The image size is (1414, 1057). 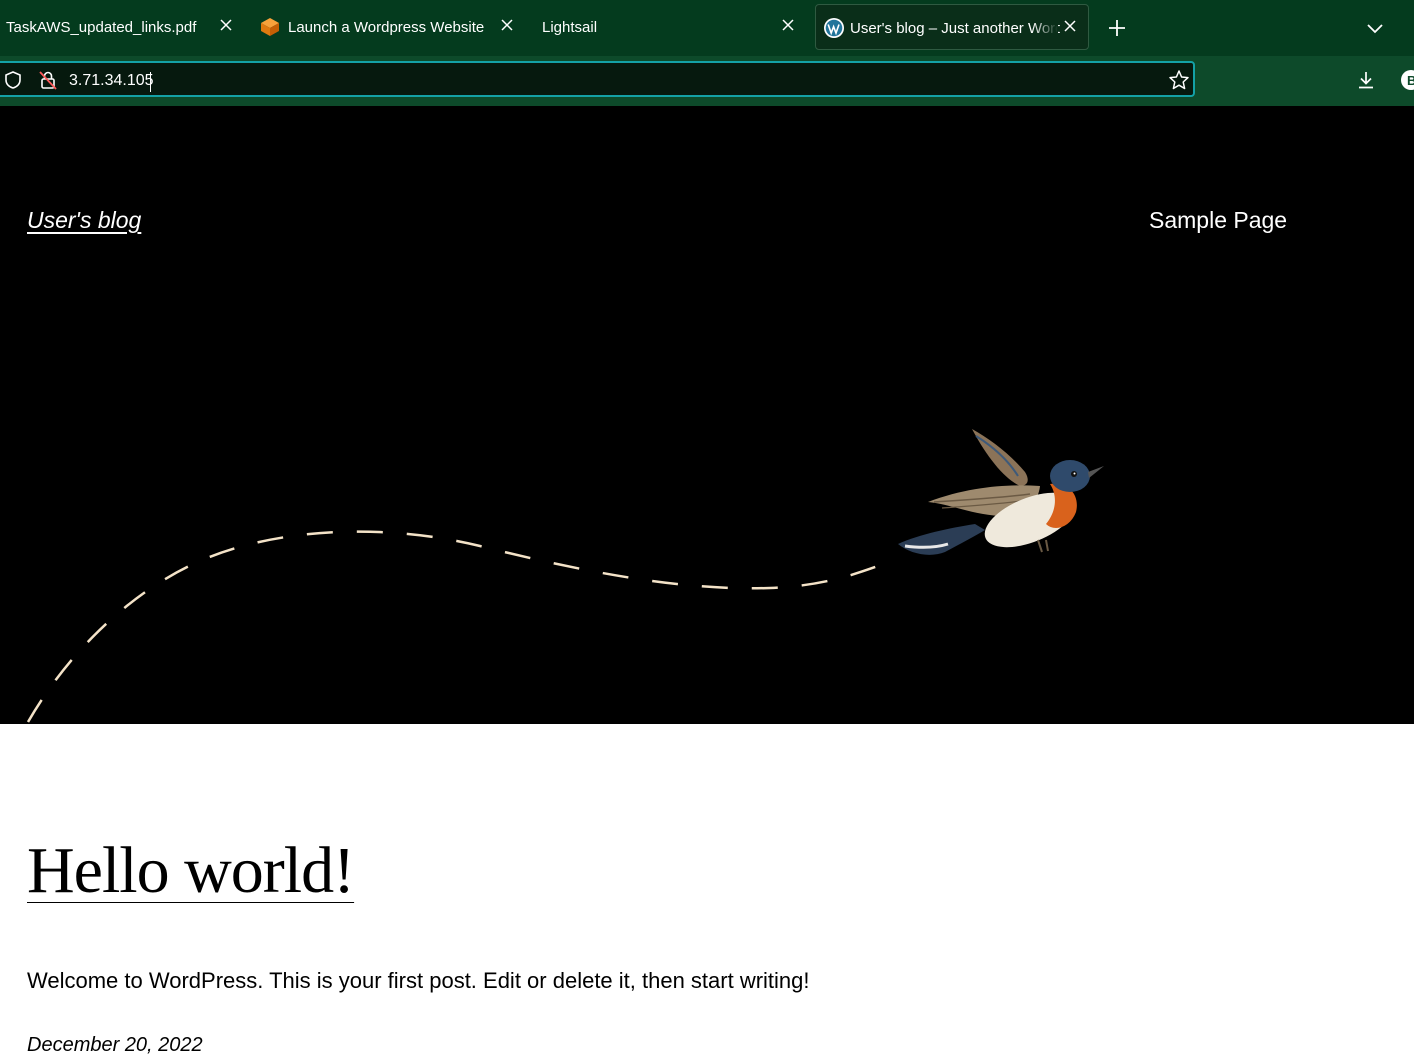 I want to click on flight-path-illustration, so click(x=452, y=626).